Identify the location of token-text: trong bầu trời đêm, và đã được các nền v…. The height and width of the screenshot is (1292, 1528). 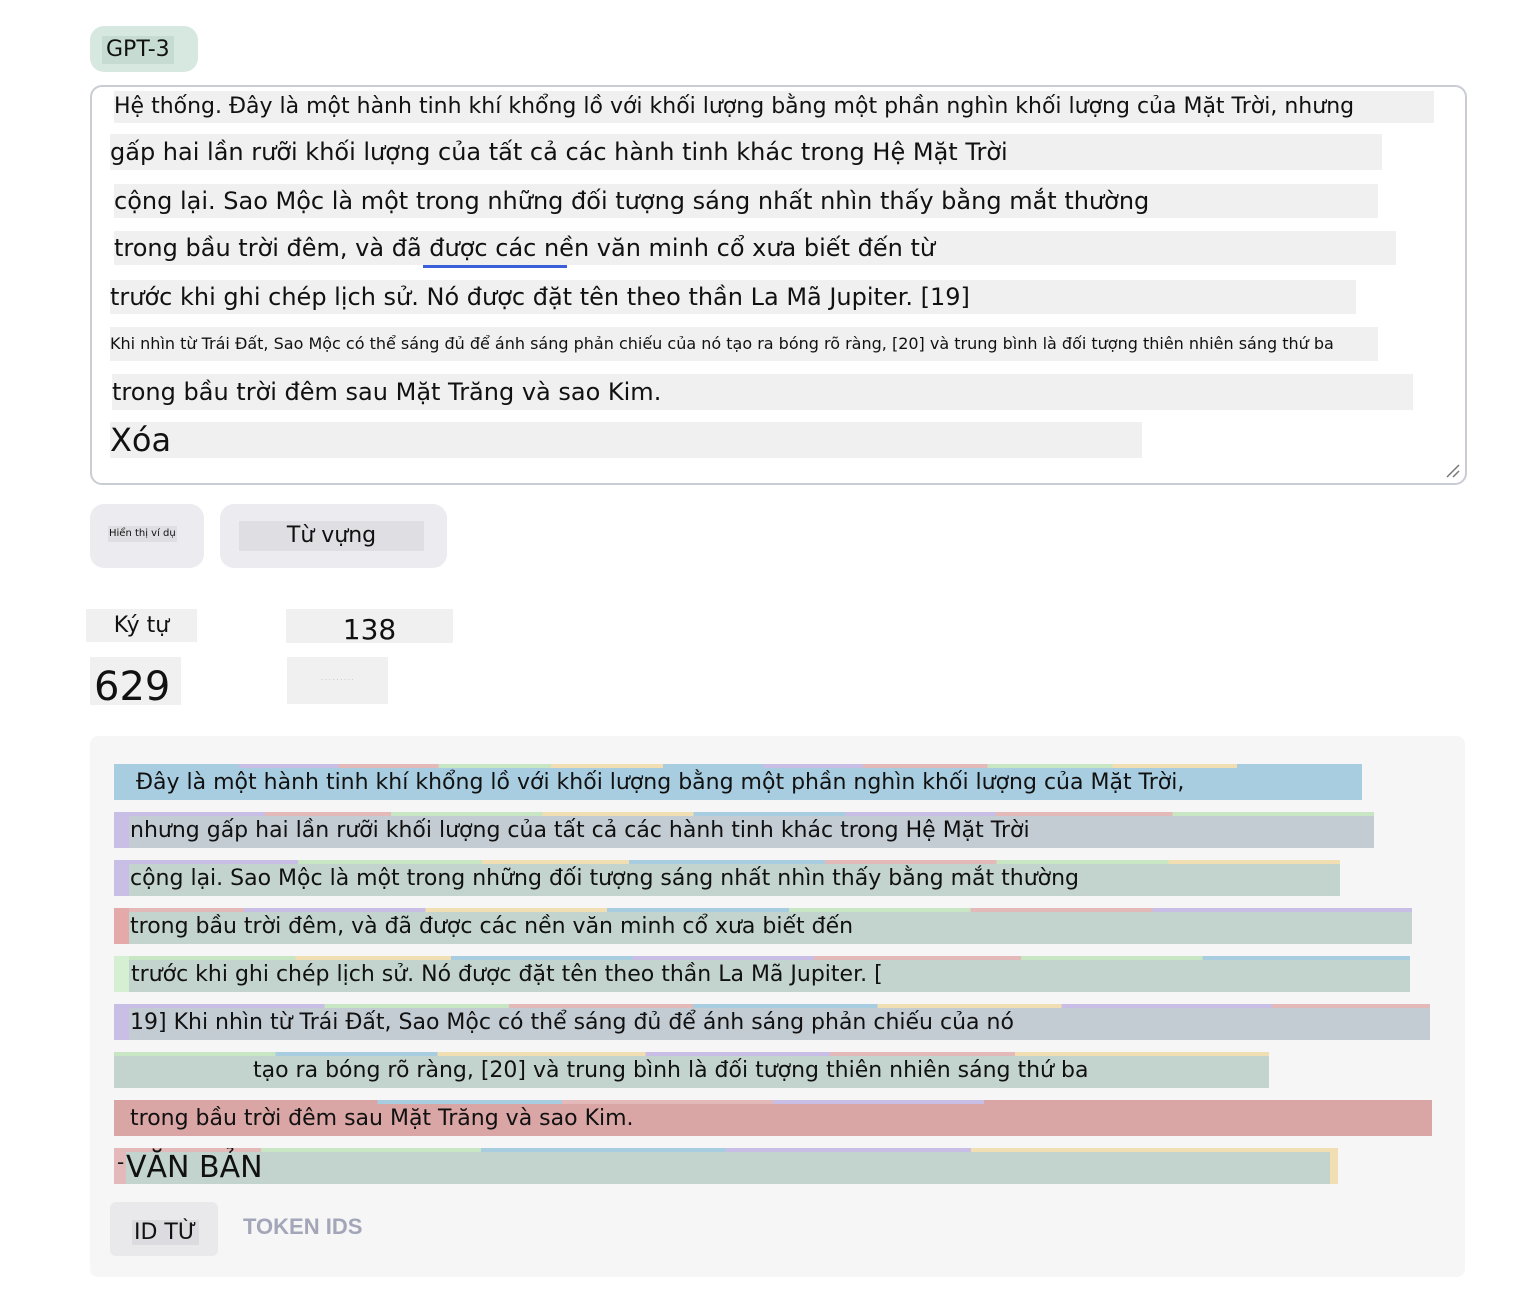
(492, 926).